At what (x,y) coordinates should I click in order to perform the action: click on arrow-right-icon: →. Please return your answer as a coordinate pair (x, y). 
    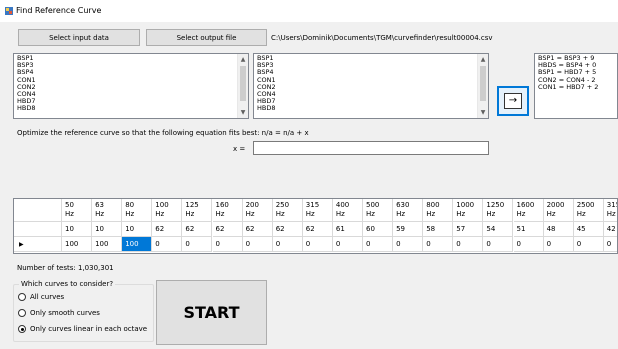
    Looking at the image, I should click on (513, 101).